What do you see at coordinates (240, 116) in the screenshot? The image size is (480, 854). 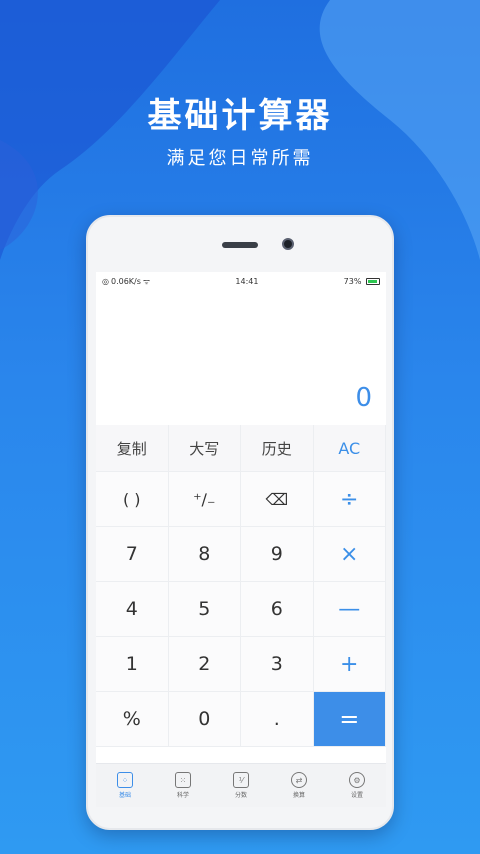 I see `promo-title: 基础计算器` at bounding box center [240, 116].